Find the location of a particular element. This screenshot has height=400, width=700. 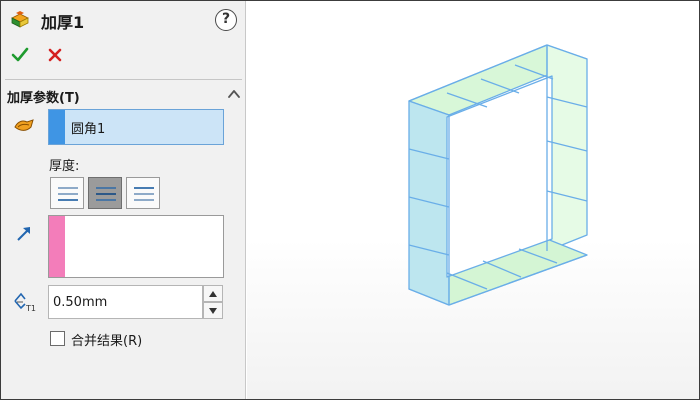

thicken-both-sides-button is located at coordinates (105, 193).